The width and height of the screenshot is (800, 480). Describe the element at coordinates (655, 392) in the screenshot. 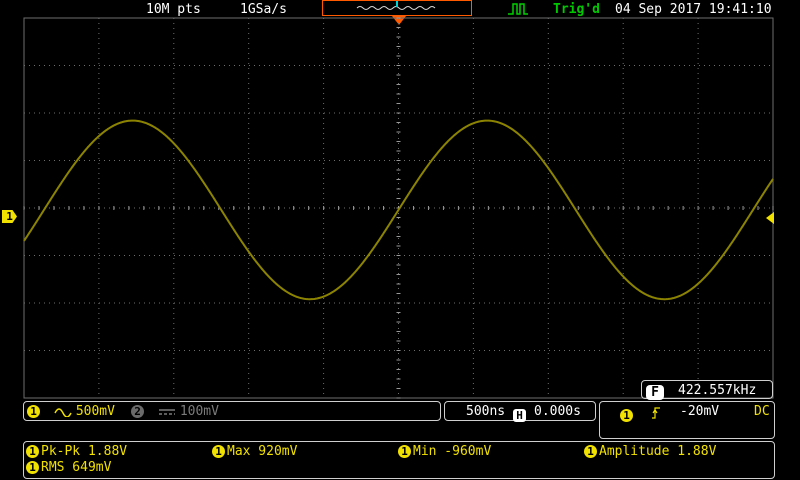

I see `frequency-label: F` at that location.